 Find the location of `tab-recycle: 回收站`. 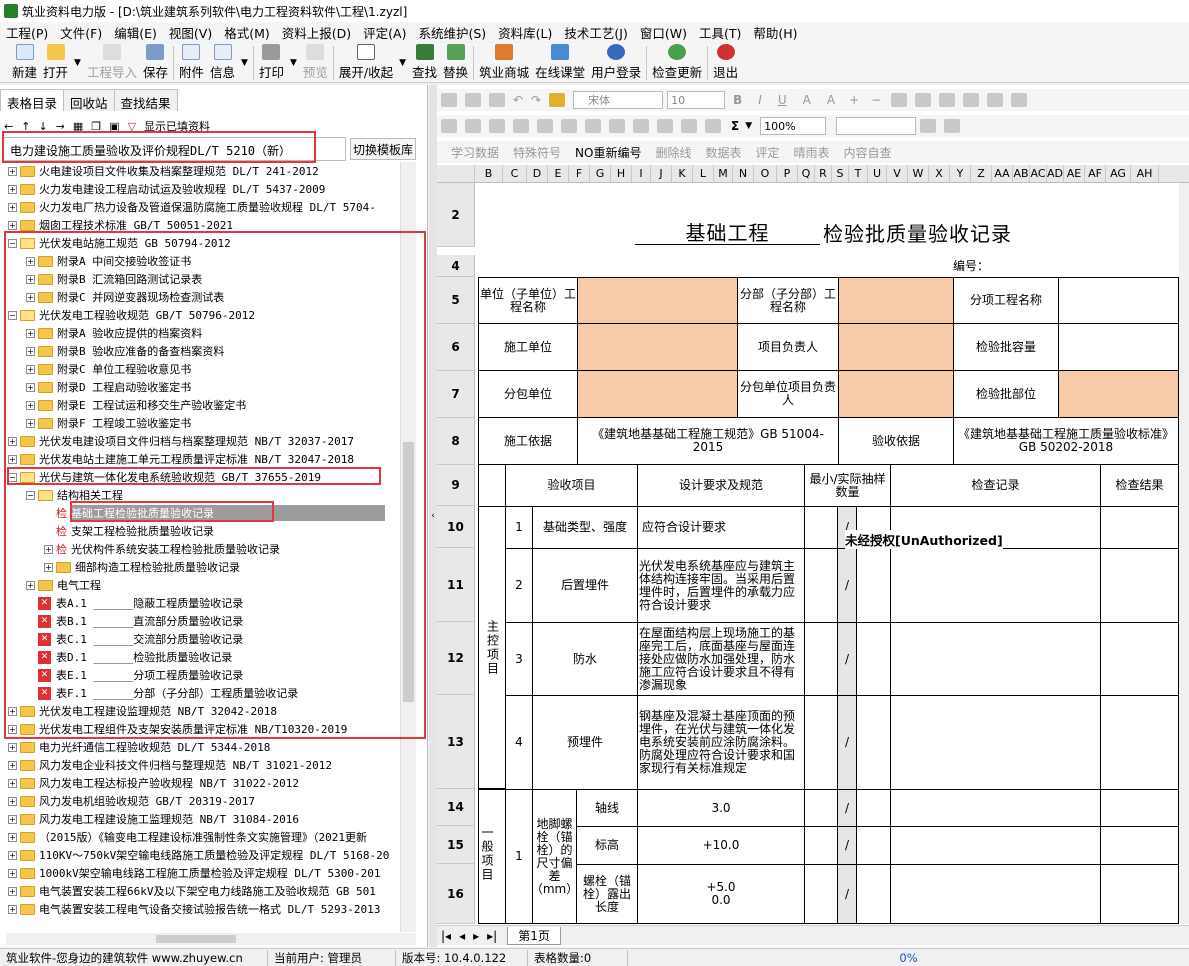

tab-recycle: 回收站 is located at coordinates (89, 100).